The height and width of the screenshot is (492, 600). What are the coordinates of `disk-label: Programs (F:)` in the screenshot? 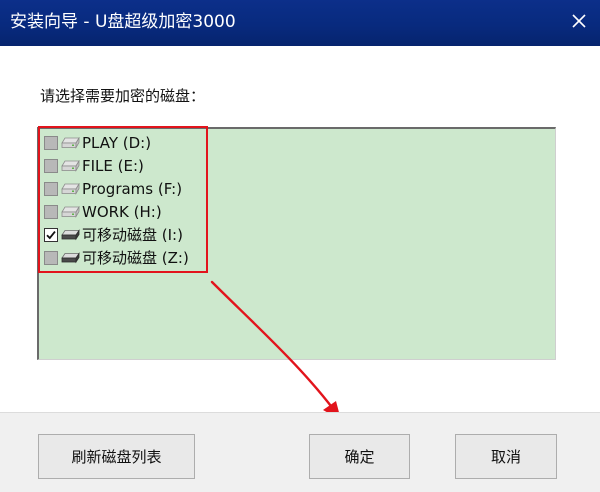 It's located at (132, 189).